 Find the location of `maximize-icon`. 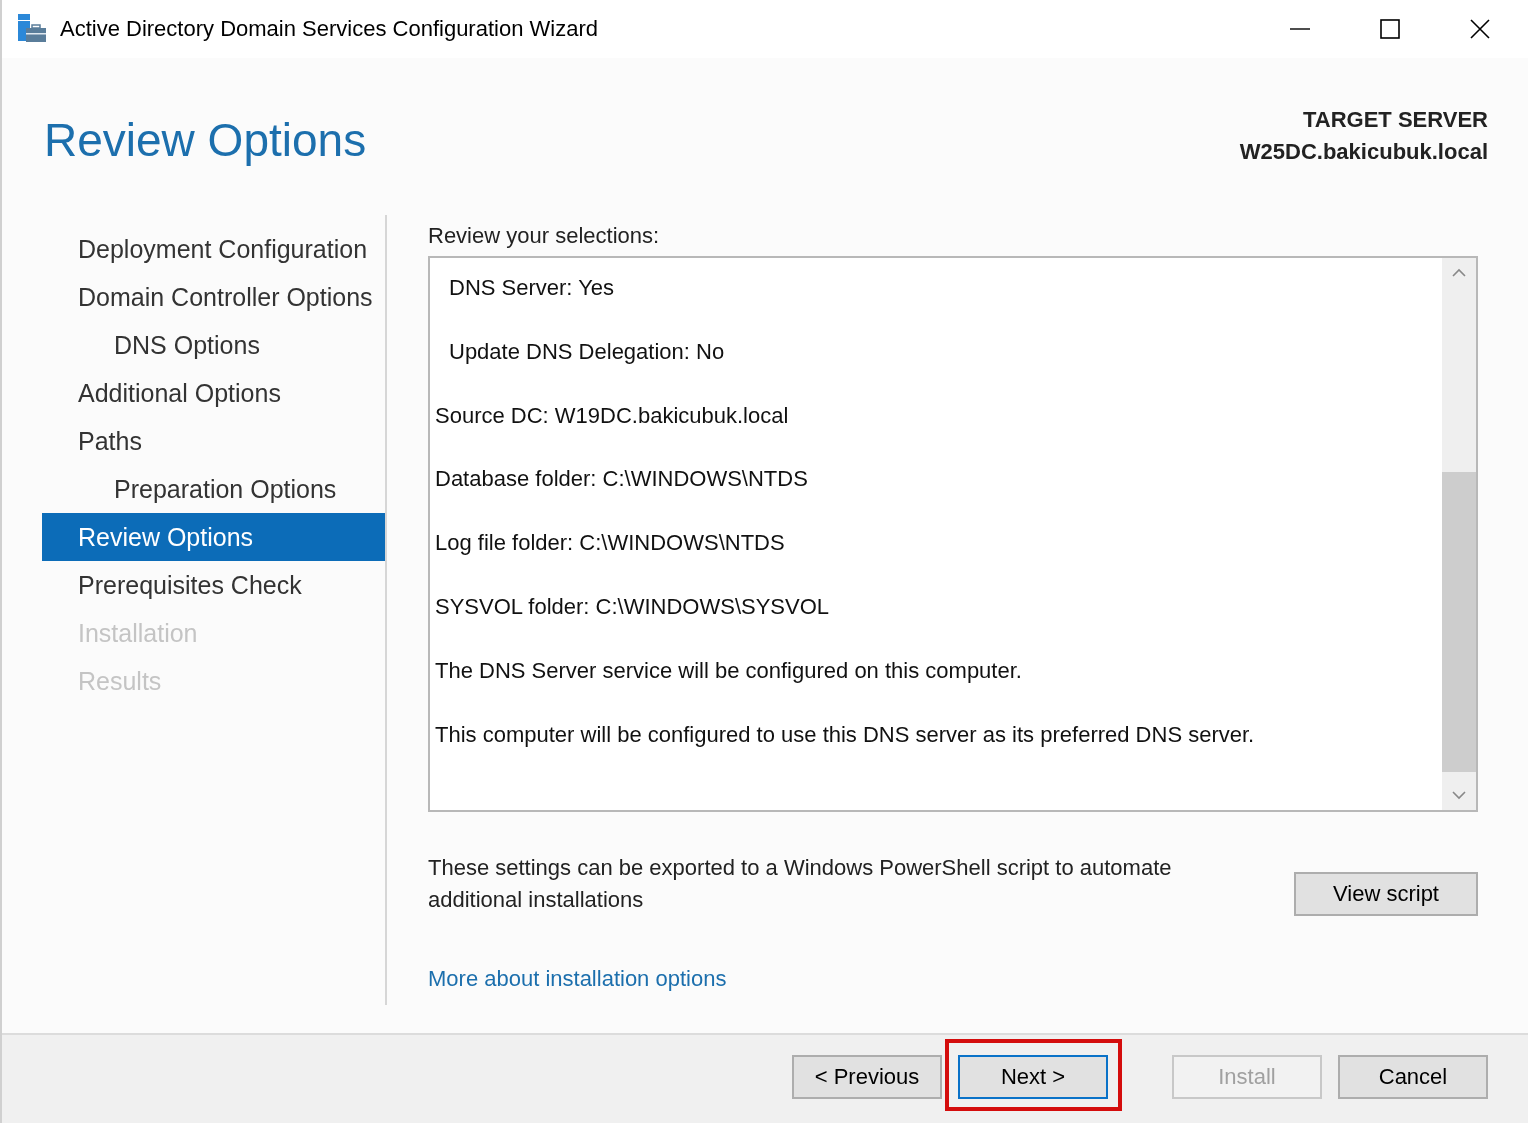

maximize-icon is located at coordinates (1390, 29).